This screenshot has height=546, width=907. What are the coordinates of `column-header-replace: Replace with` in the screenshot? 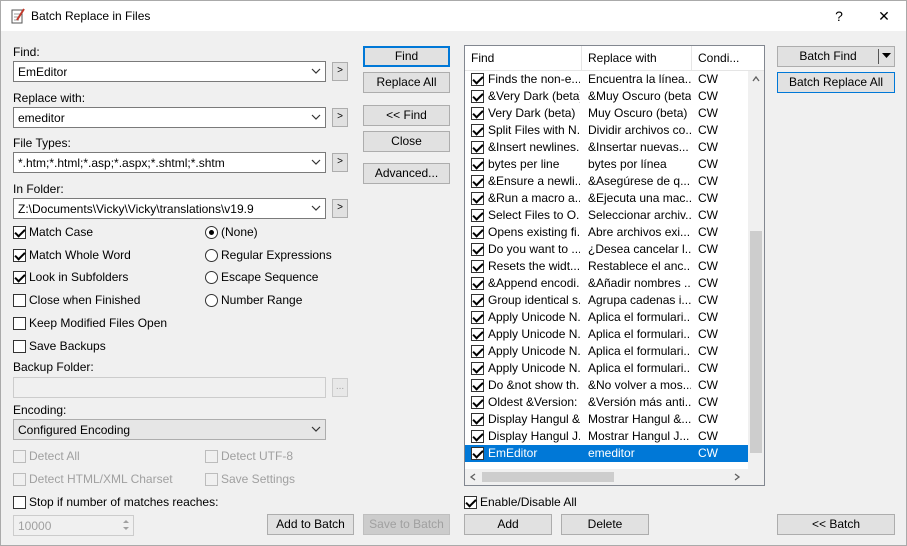 It's located at (637, 58).